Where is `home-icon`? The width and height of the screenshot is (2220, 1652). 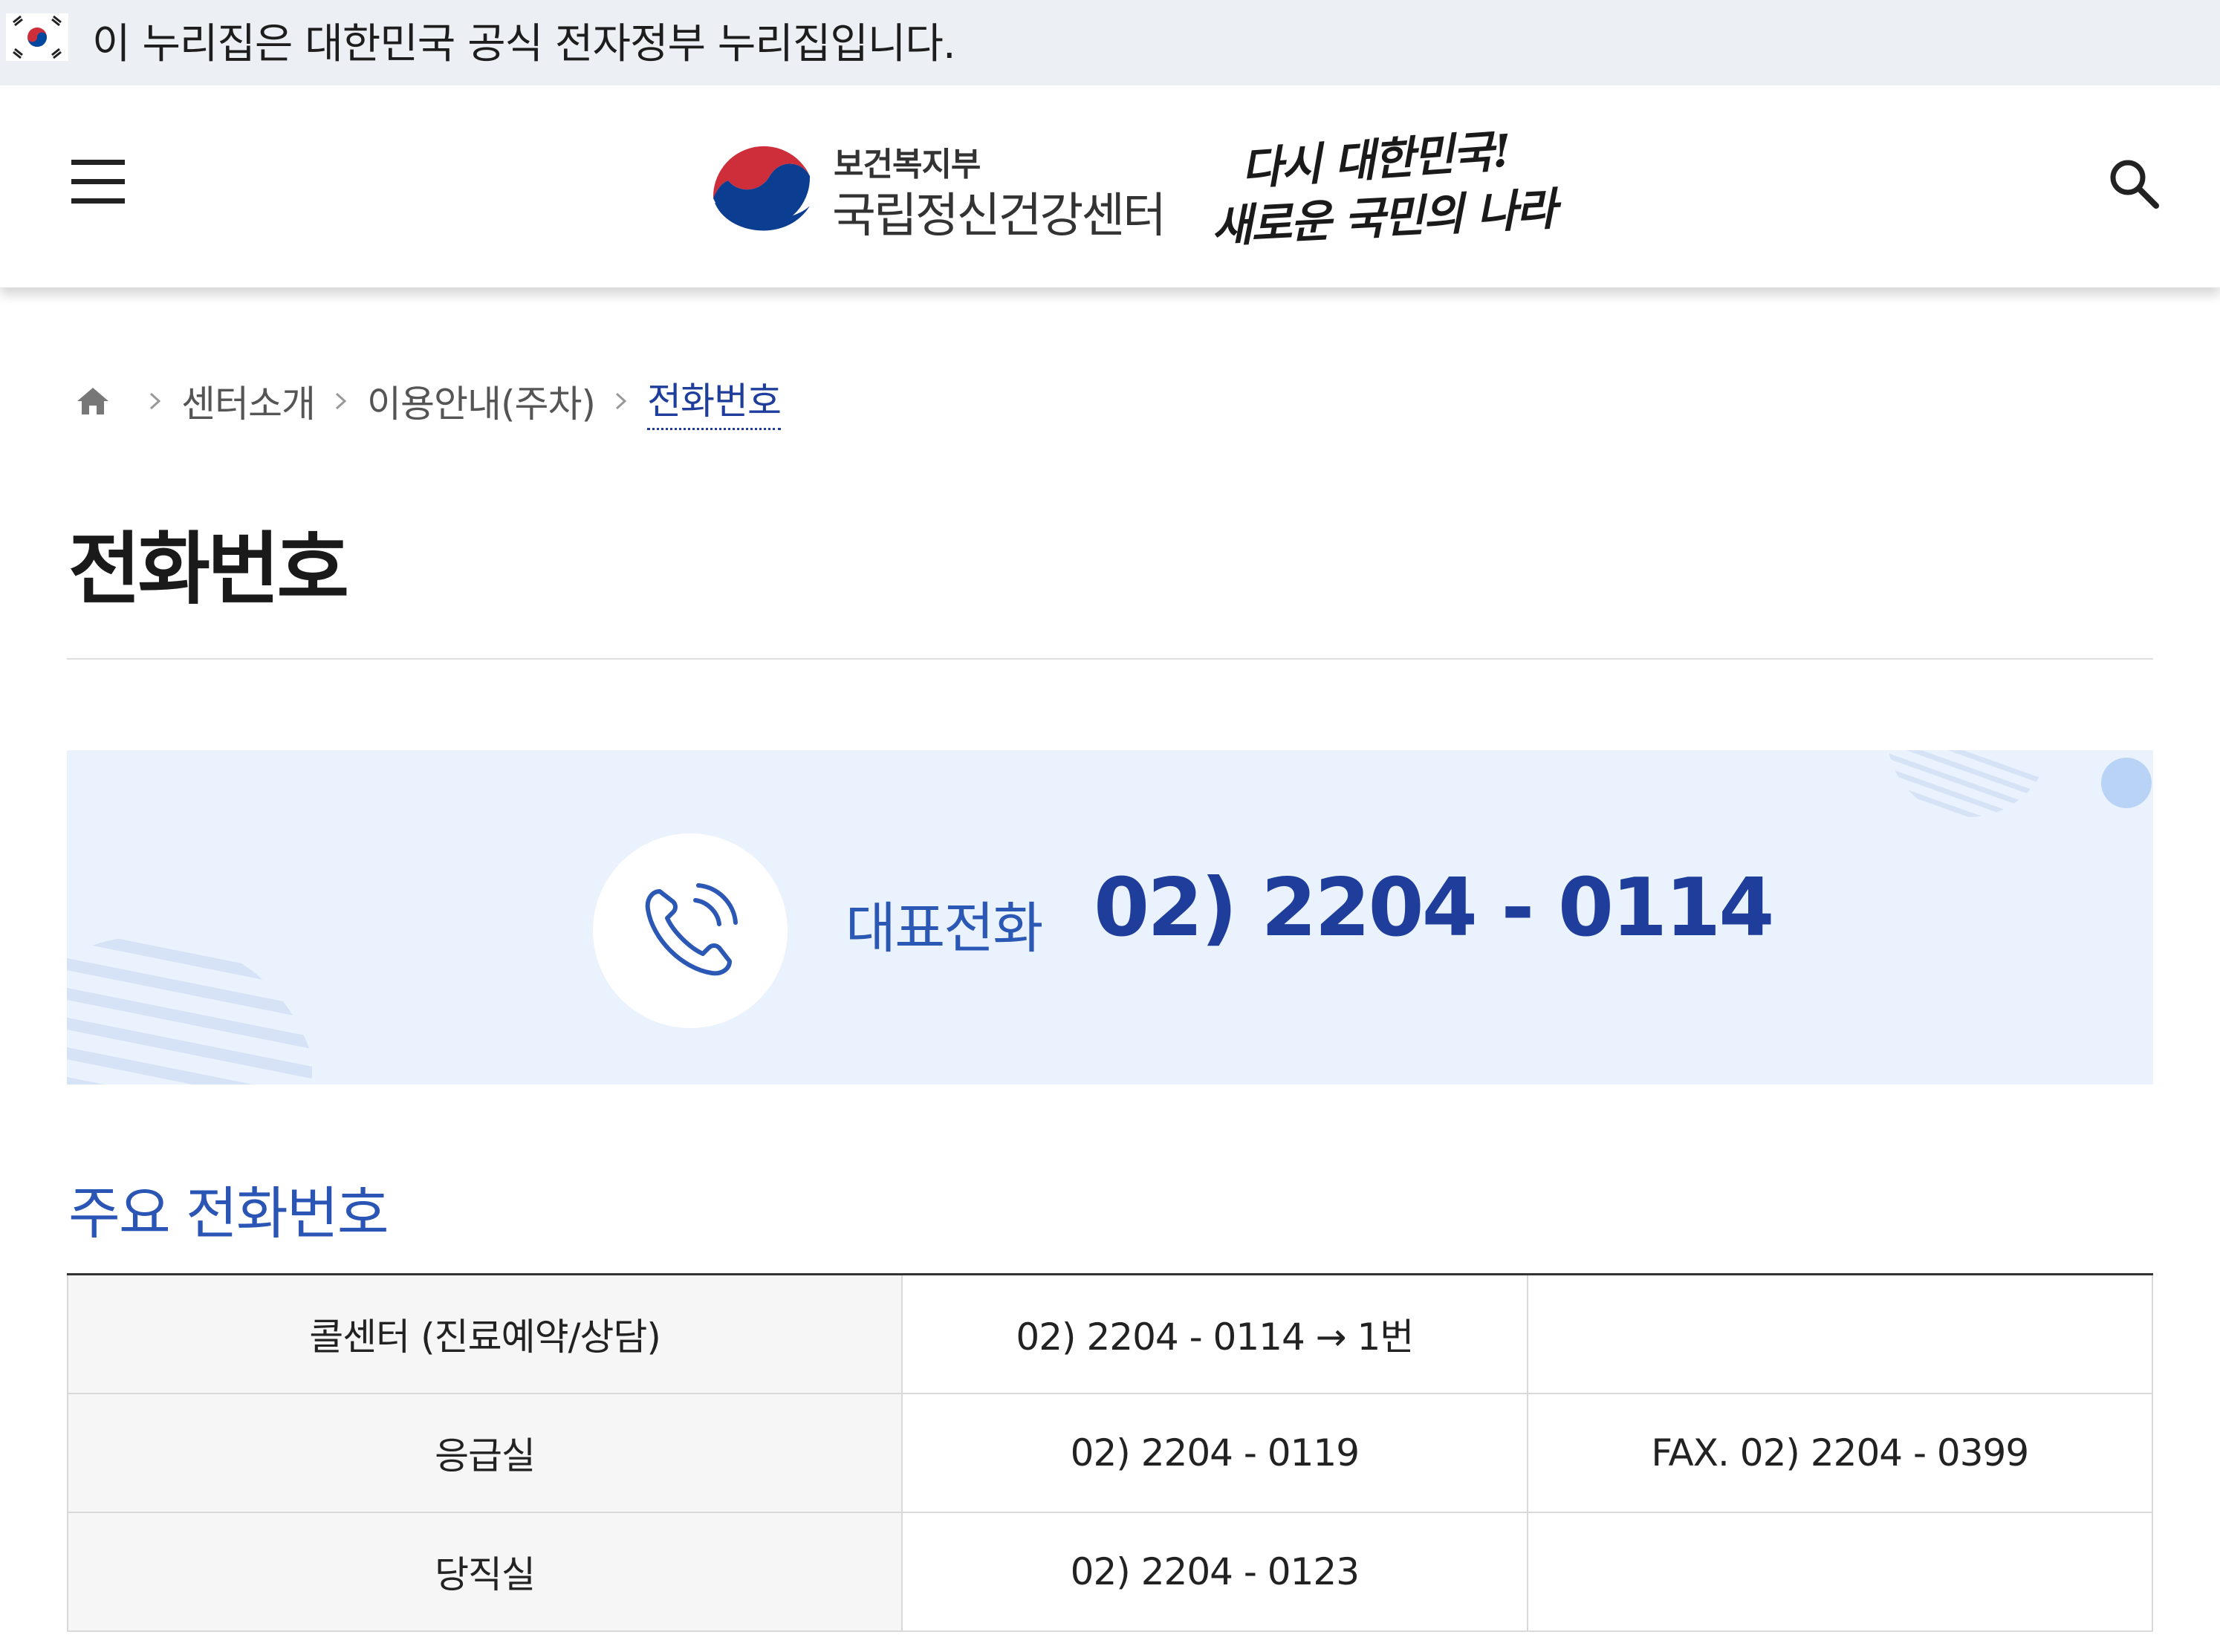 home-icon is located at coordinates (92, 401).